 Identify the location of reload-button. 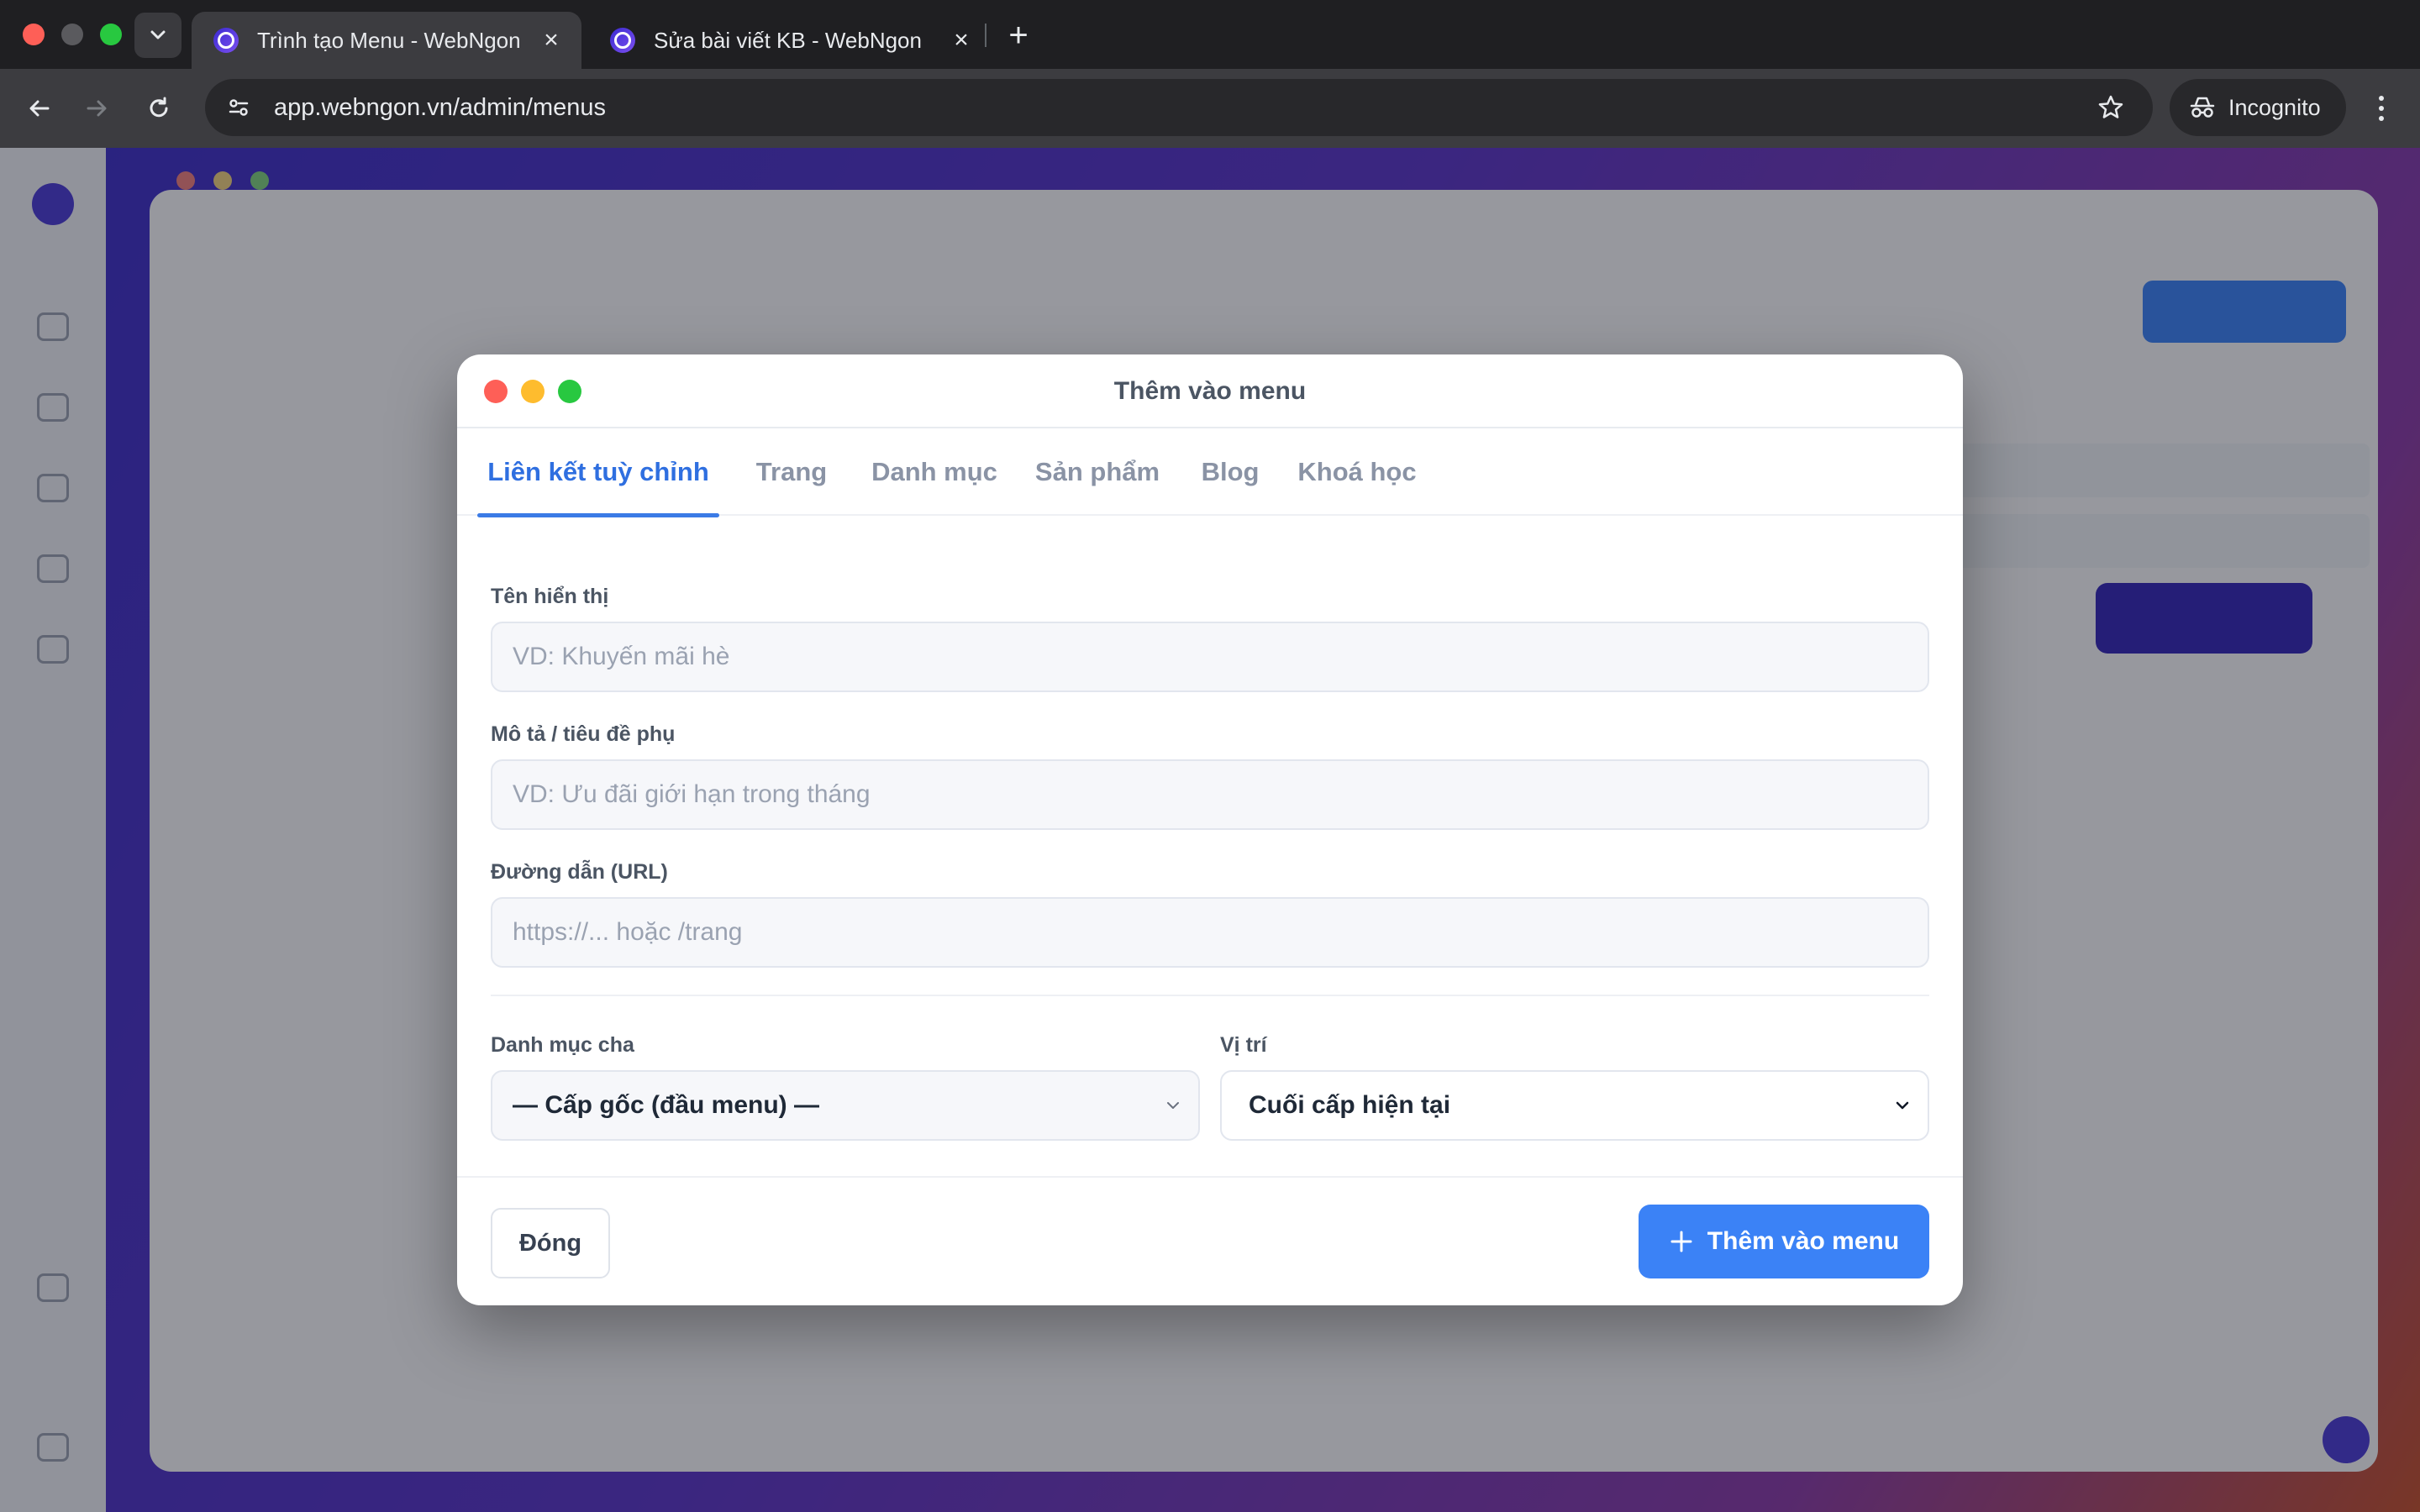
(159, 108).